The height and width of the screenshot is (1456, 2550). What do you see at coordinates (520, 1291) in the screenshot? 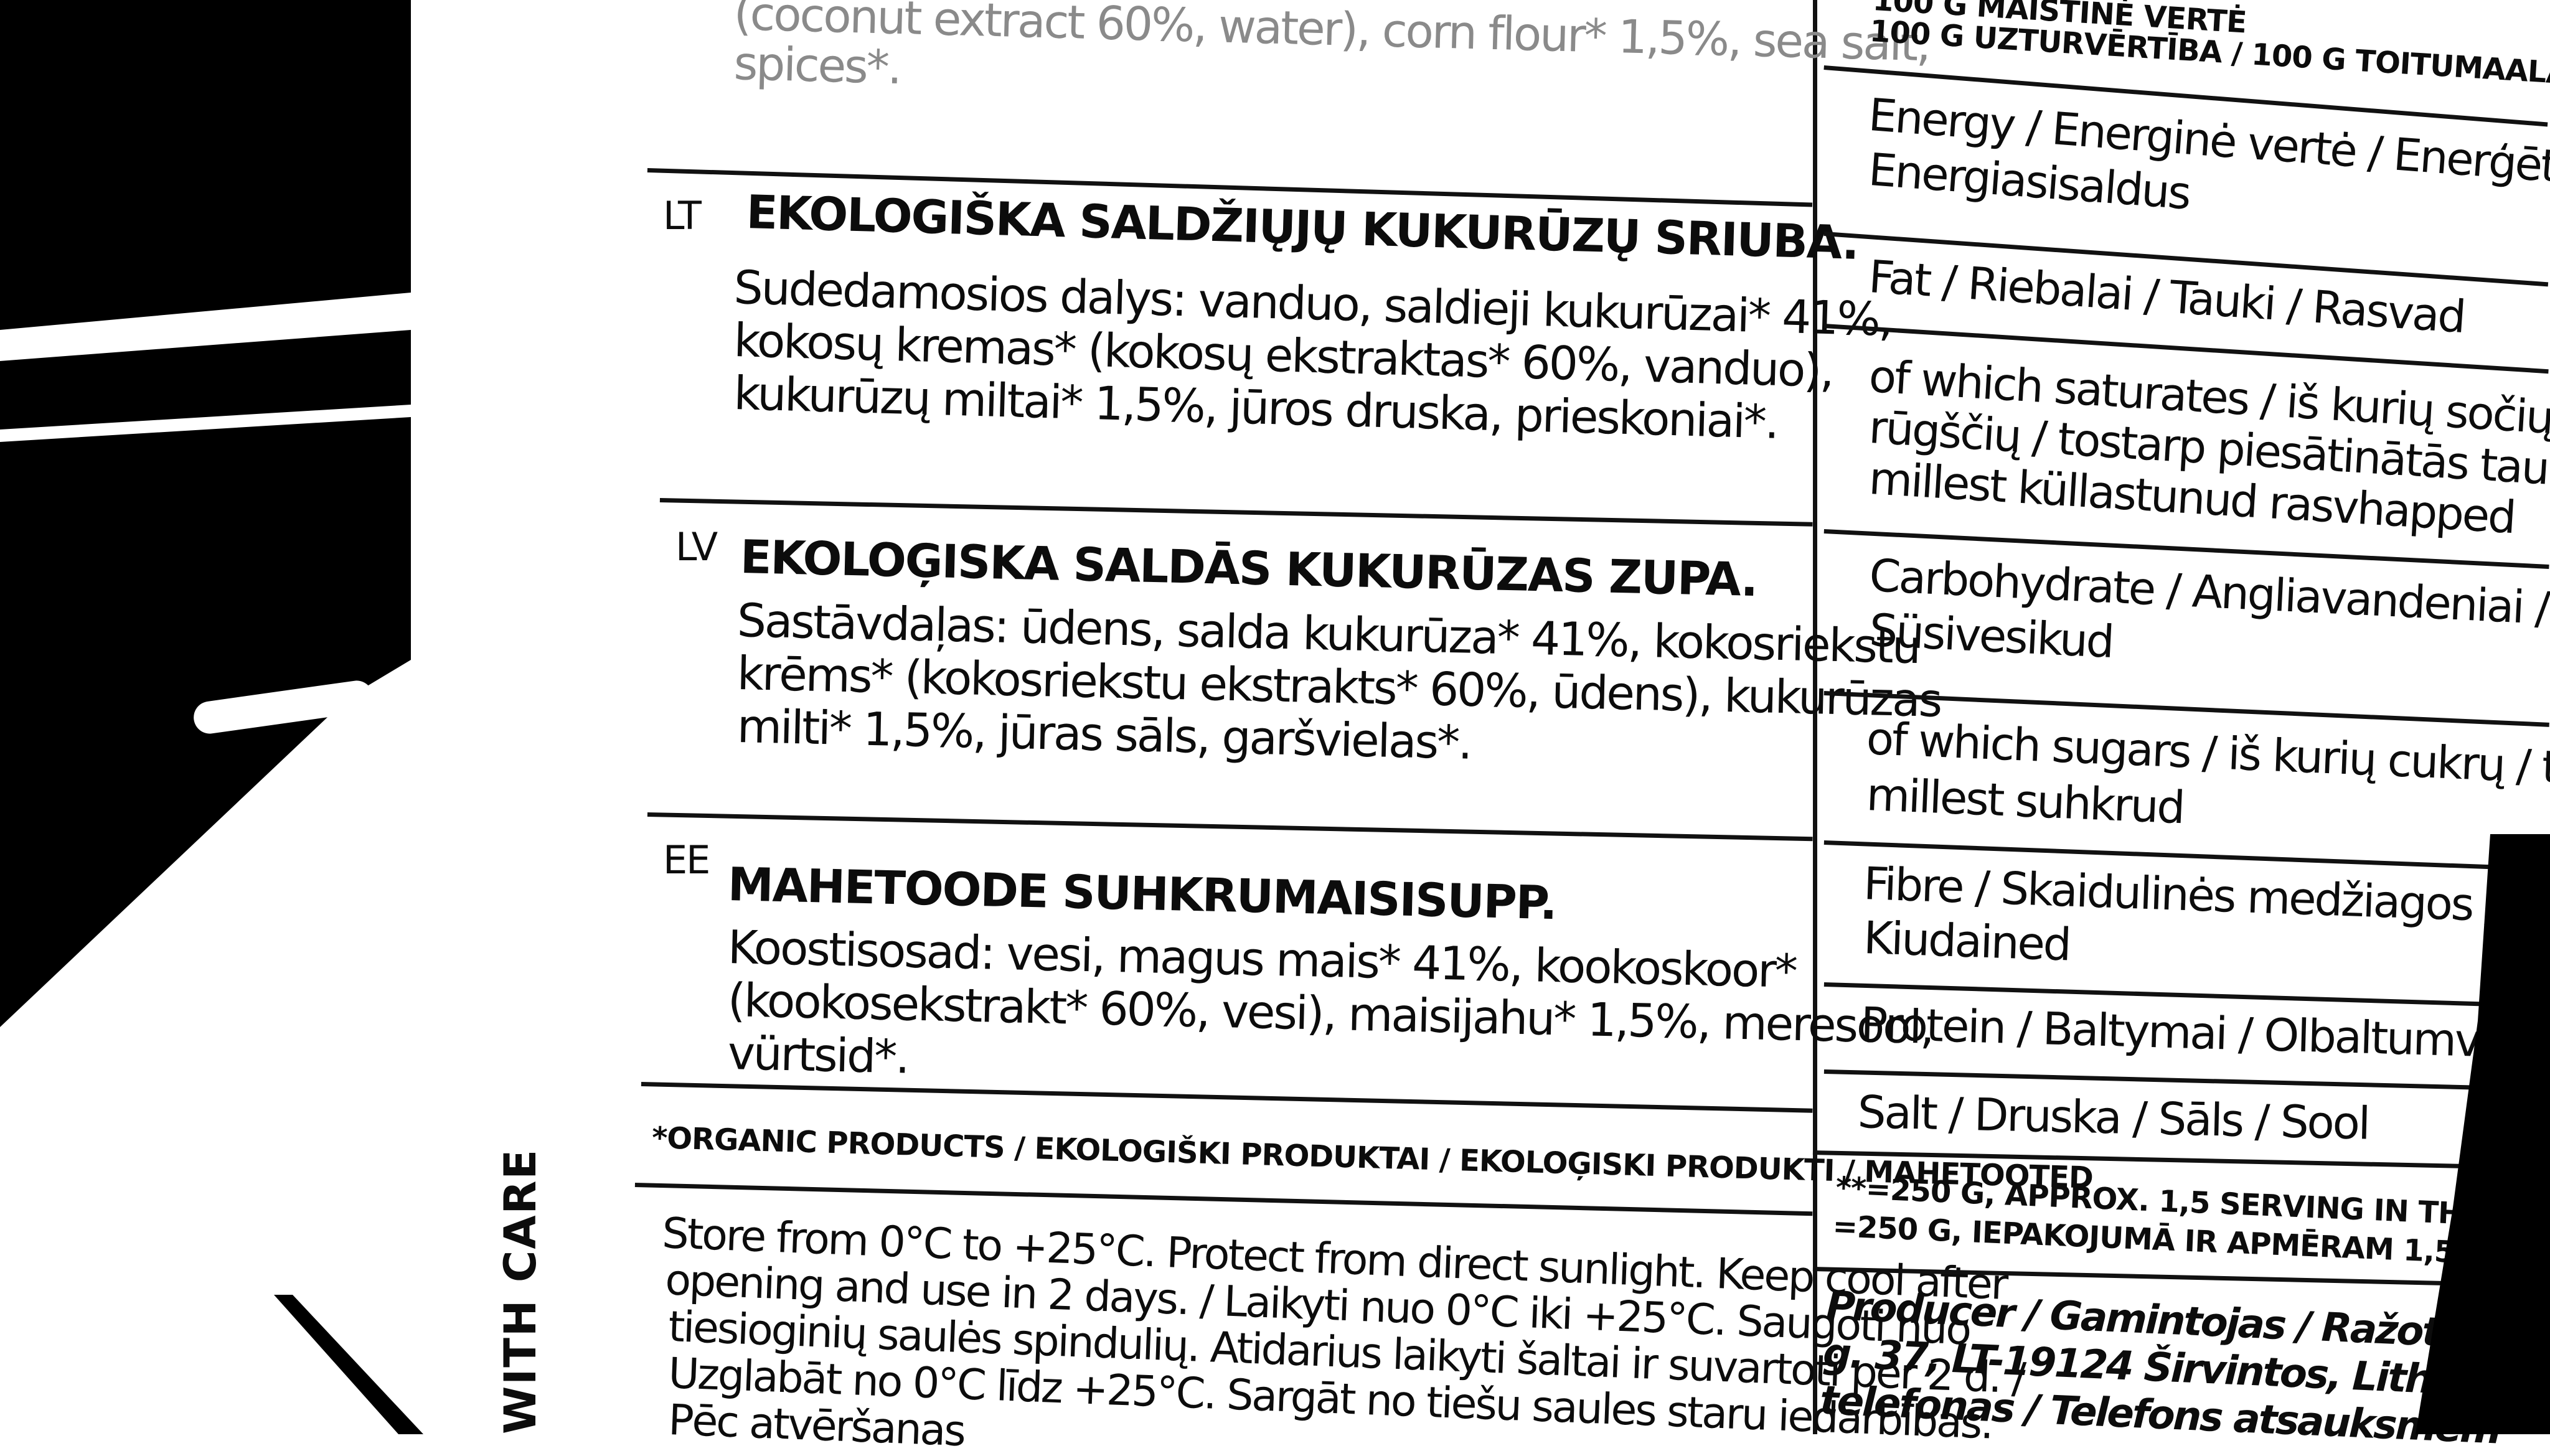
I see `side-vertical-text: WITH CARE` at bounding box center [520, 1291].